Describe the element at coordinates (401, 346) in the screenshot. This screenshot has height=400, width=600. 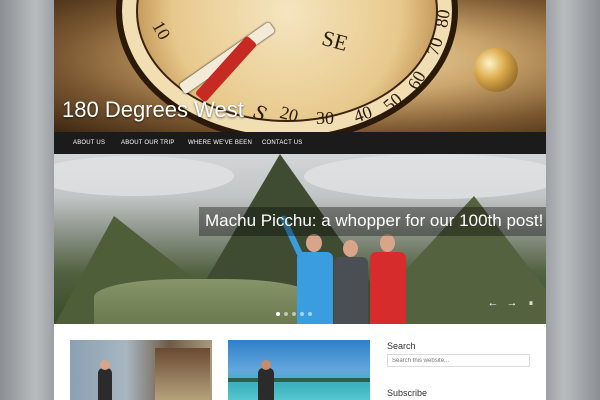
I see `search-heading: Search` at that location.